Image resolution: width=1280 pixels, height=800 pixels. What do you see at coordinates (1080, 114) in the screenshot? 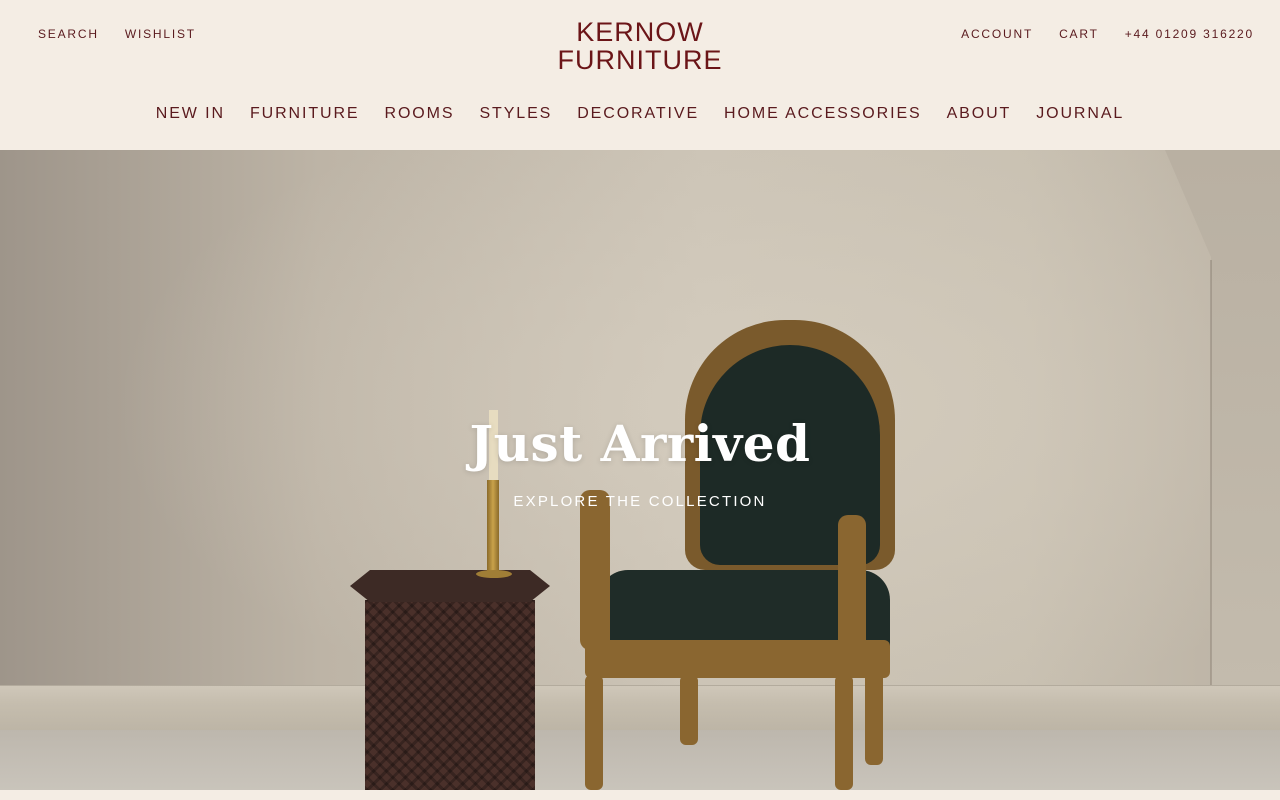
I see `nav-item-journal: JOURNAL` at bounding box center [1080, 114].